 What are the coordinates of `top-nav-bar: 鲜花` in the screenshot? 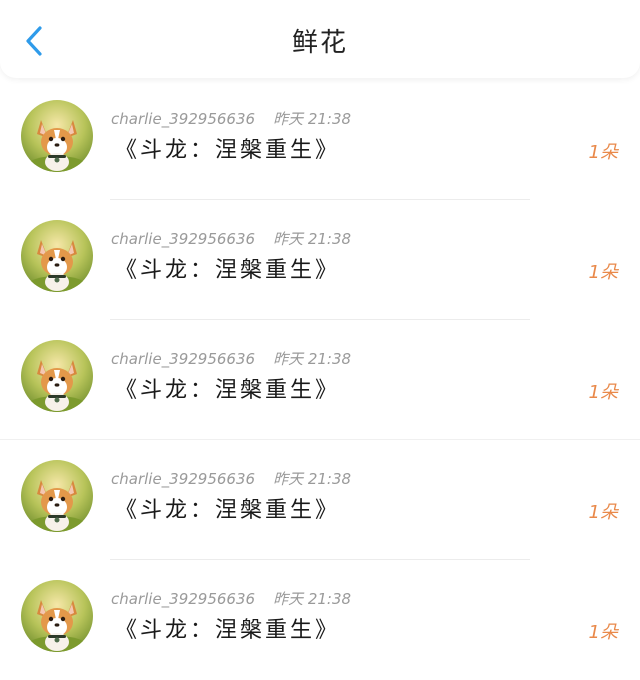 It's located at (320, 39).